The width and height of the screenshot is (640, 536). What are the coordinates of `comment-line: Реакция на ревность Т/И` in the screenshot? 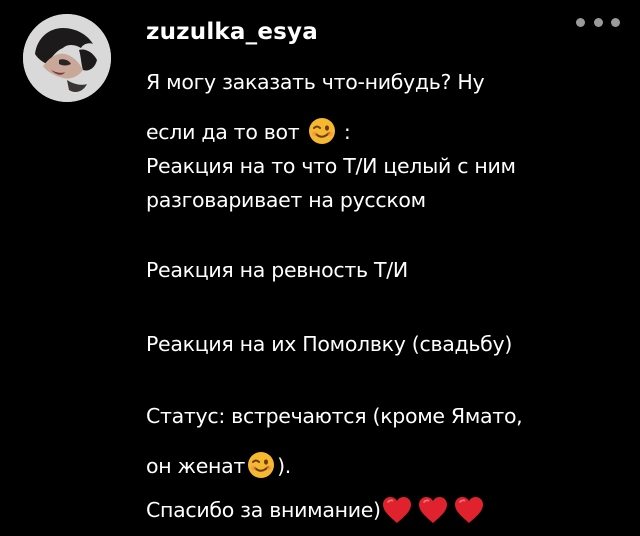 It's located at (277, 270).